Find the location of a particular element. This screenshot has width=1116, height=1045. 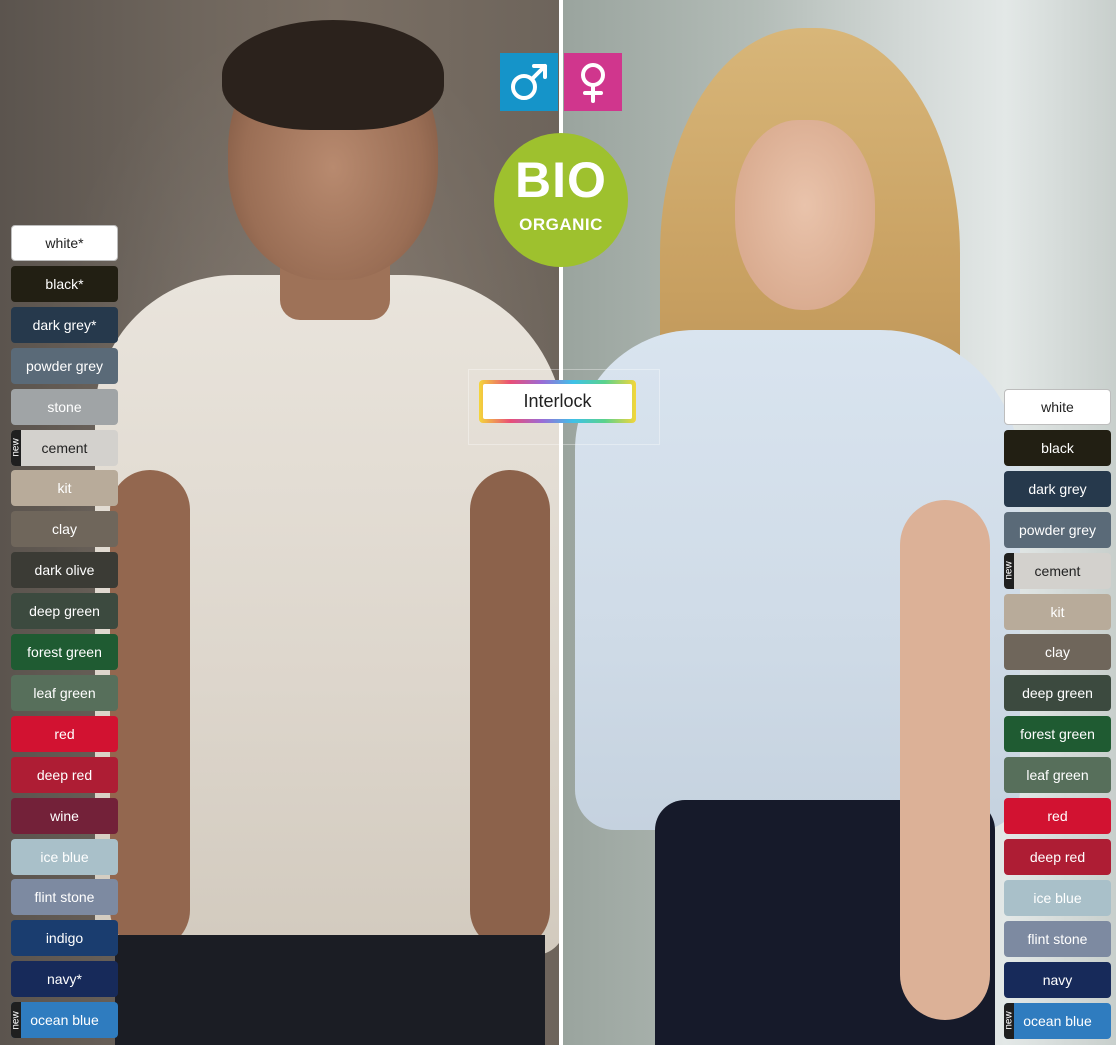

organic-label: ORGANIC is located at coordinates (561, 224).